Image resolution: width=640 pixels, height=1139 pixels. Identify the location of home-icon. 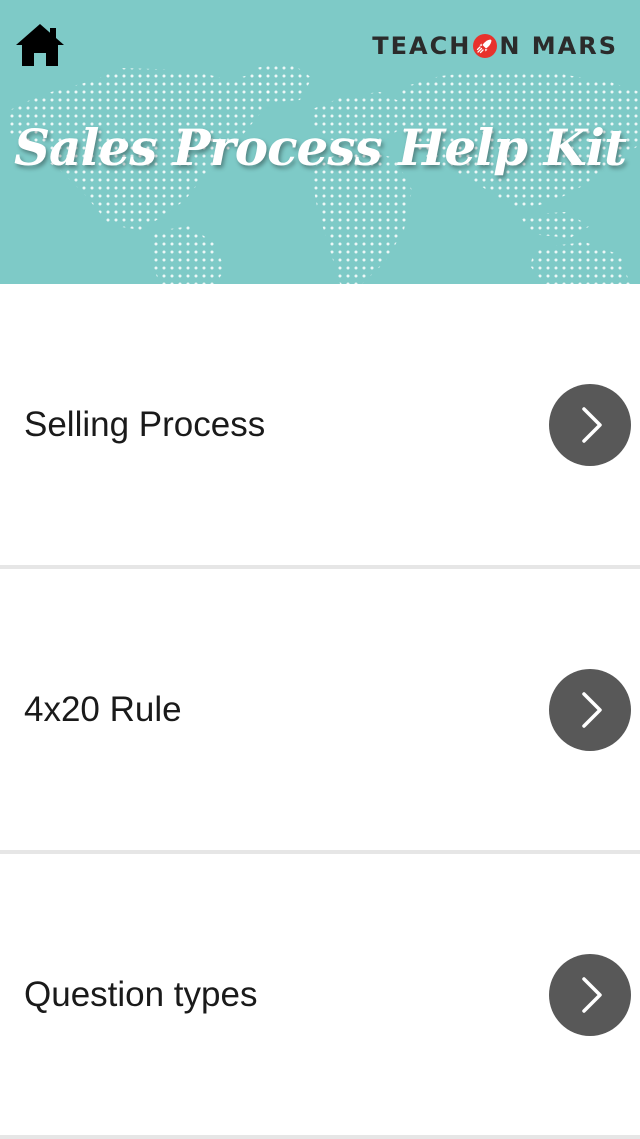
(40, 45).